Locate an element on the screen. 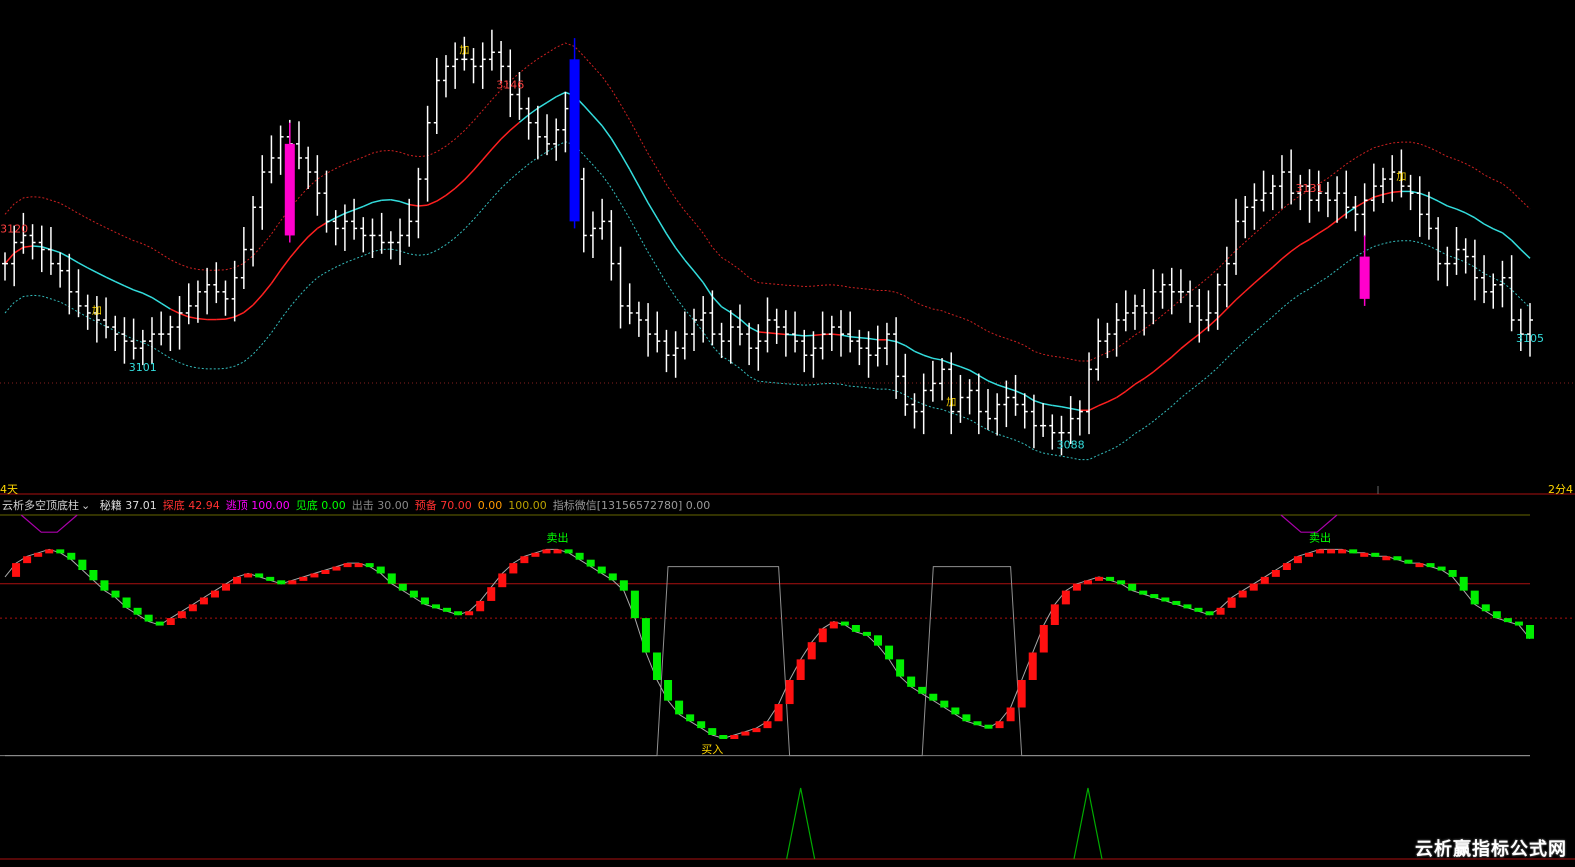 This screenshot has width=1575, height=867. indicator-name: 云析多空顶底柱 is located at coordinates (40, 505).